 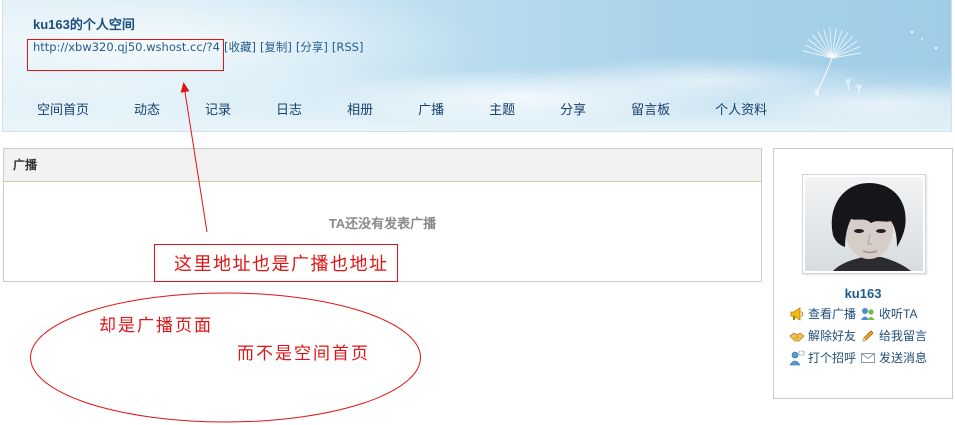 What do you see at coordinates (289, 110) in the screenshot?
I see `nav-item-blog: 日志` at bounding box center [289, 110].